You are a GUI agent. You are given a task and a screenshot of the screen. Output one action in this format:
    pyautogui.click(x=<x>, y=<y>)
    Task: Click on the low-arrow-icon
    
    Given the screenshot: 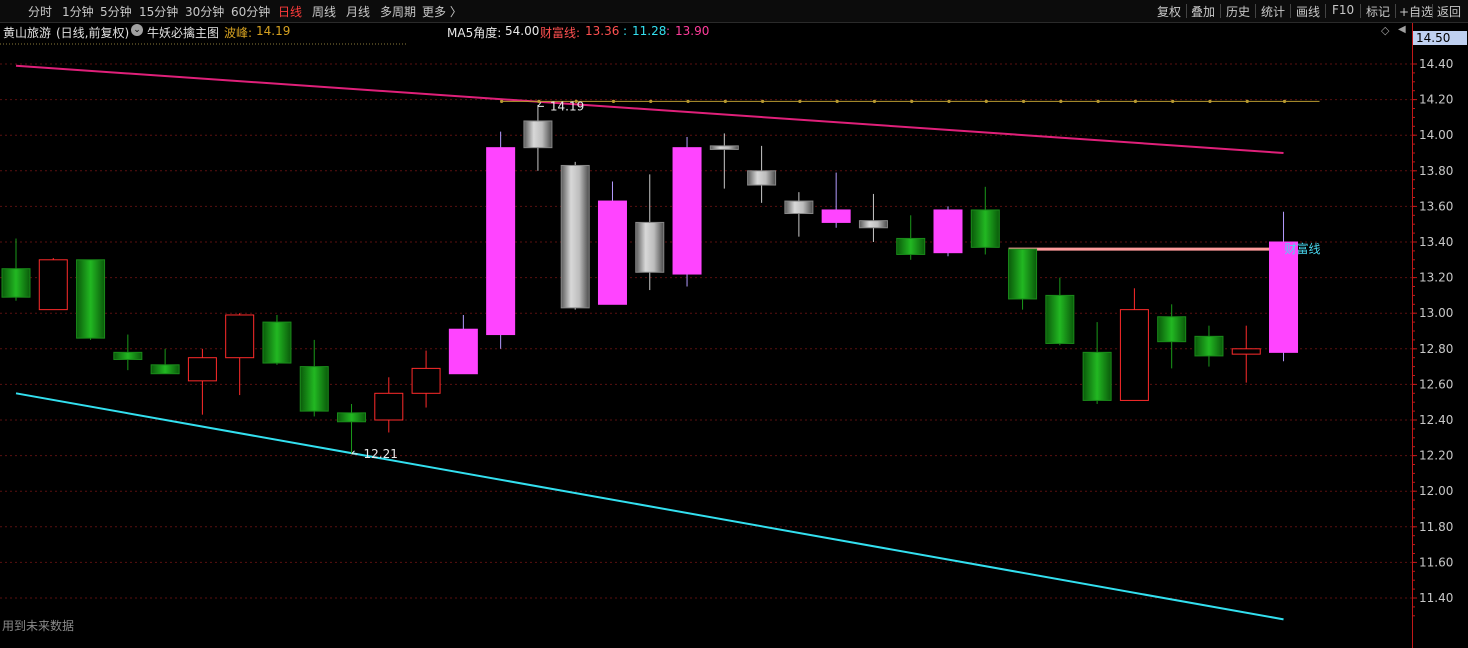 What is the action you would take?
    pyautogui.click(x=354, y=452)
    